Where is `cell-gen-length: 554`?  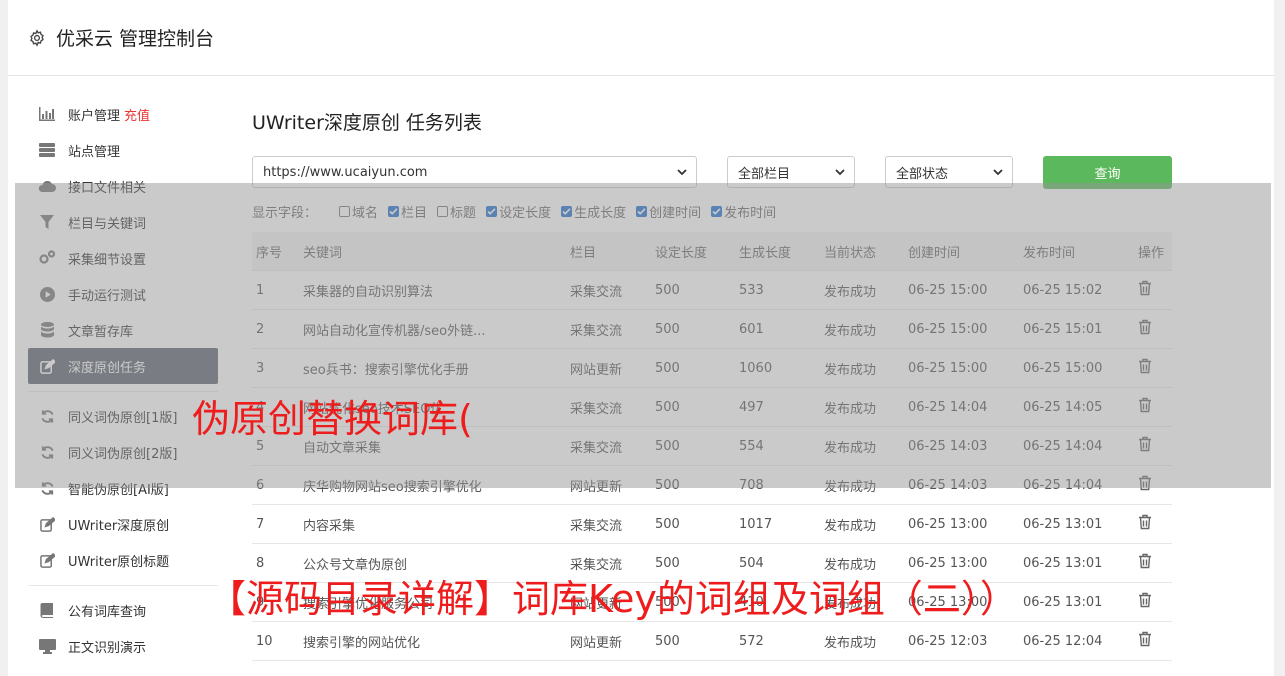
cell-gen-length: 554 is located at coordinates (777, 446).